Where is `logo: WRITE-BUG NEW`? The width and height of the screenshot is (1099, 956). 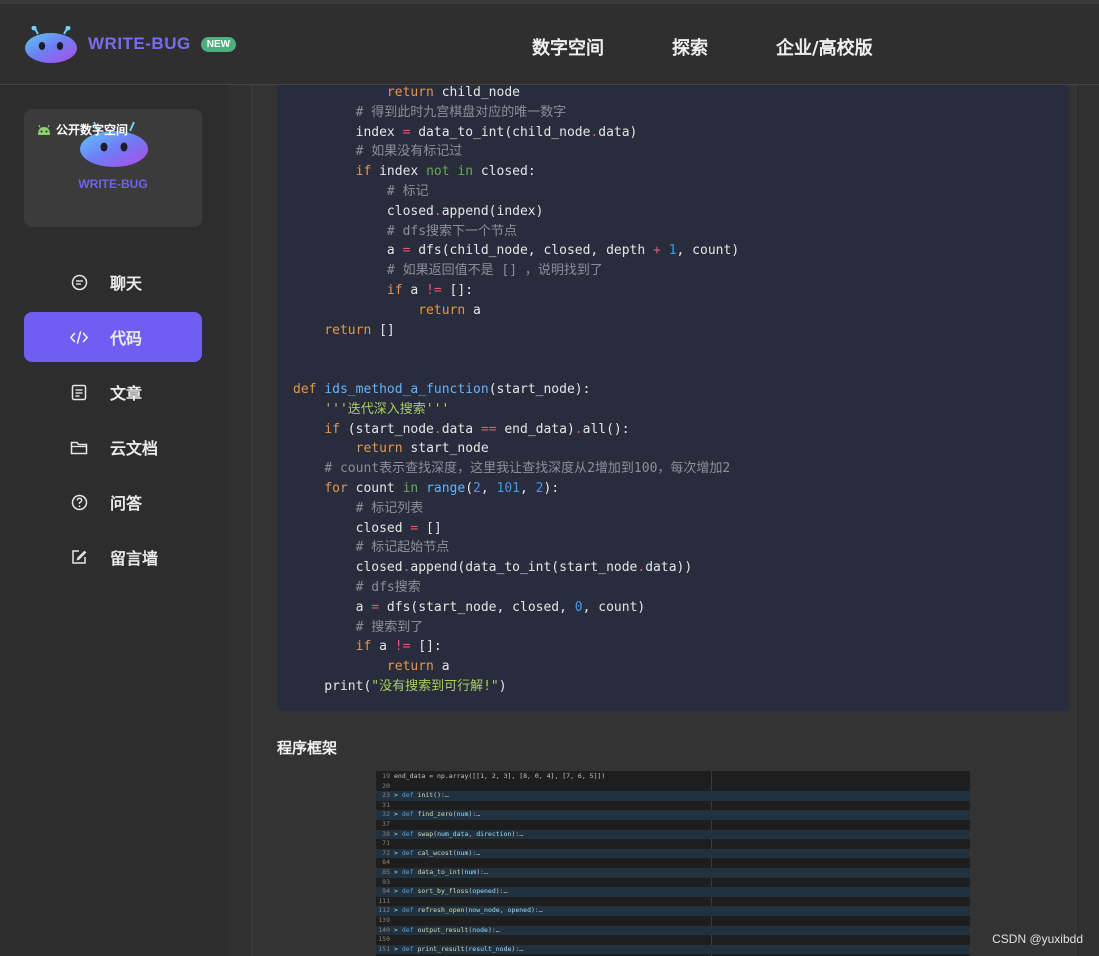
logo: WRITE-BUG NEW is located at coordinates (130, 44).